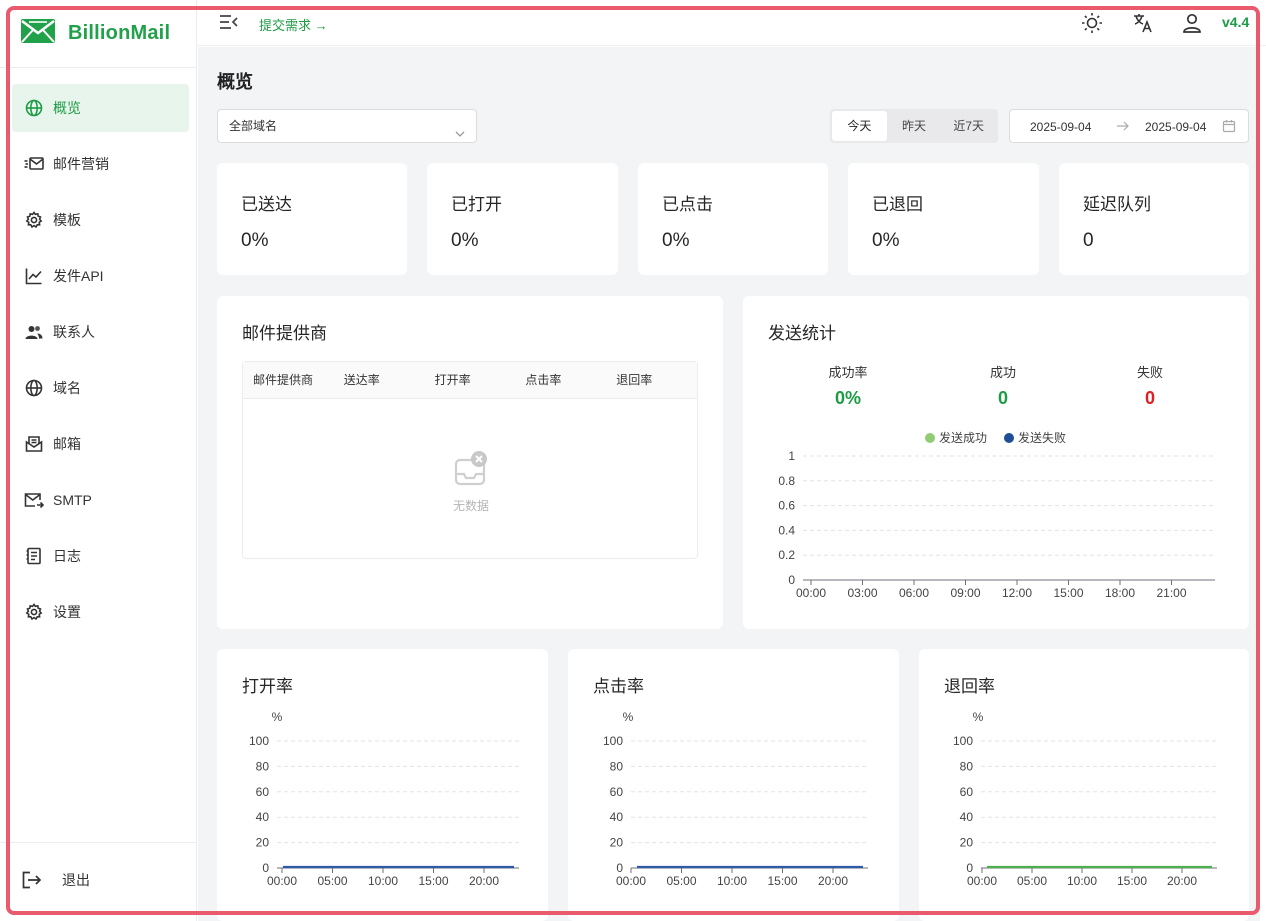 The image size is (1266, 921). Describe the element at coordinates (229, 24) in the screenshot. I see `collapse-menu-icon` at that location.